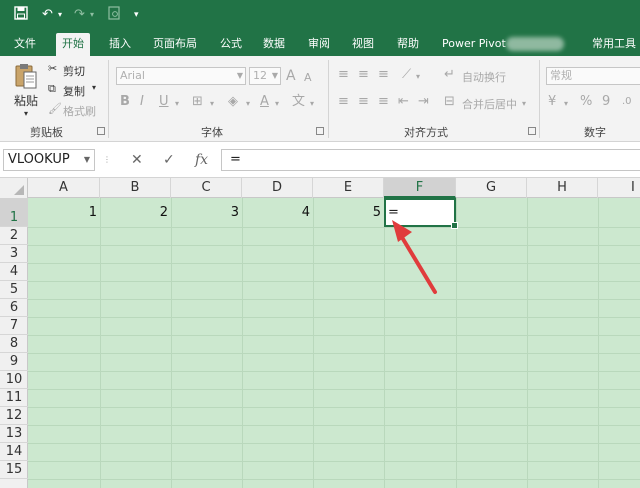  I want to click on row-header-15: 15, so click(14, 470).